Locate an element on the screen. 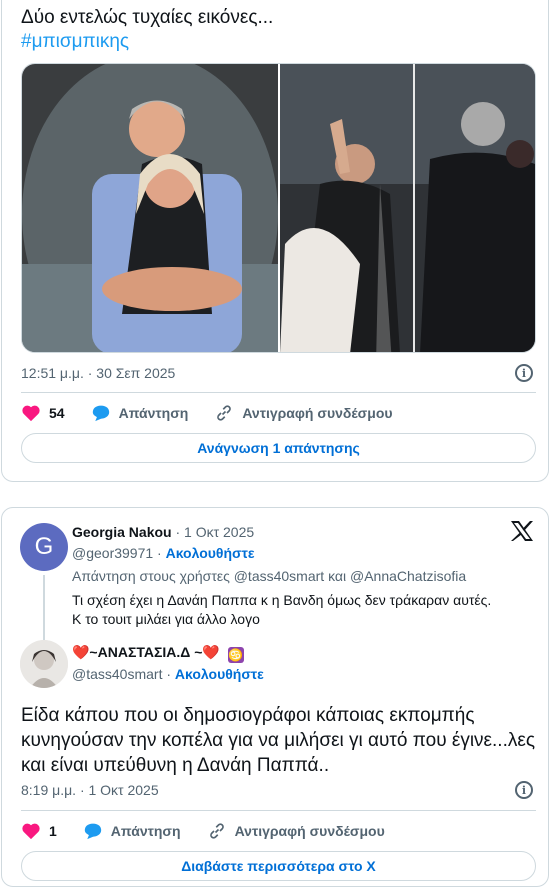 This screenshot has width=553, height=887. tweet-timestamp: 12:51 μ.μ. · 30 Σεπ 2025 is located at coordinates (98, 373).